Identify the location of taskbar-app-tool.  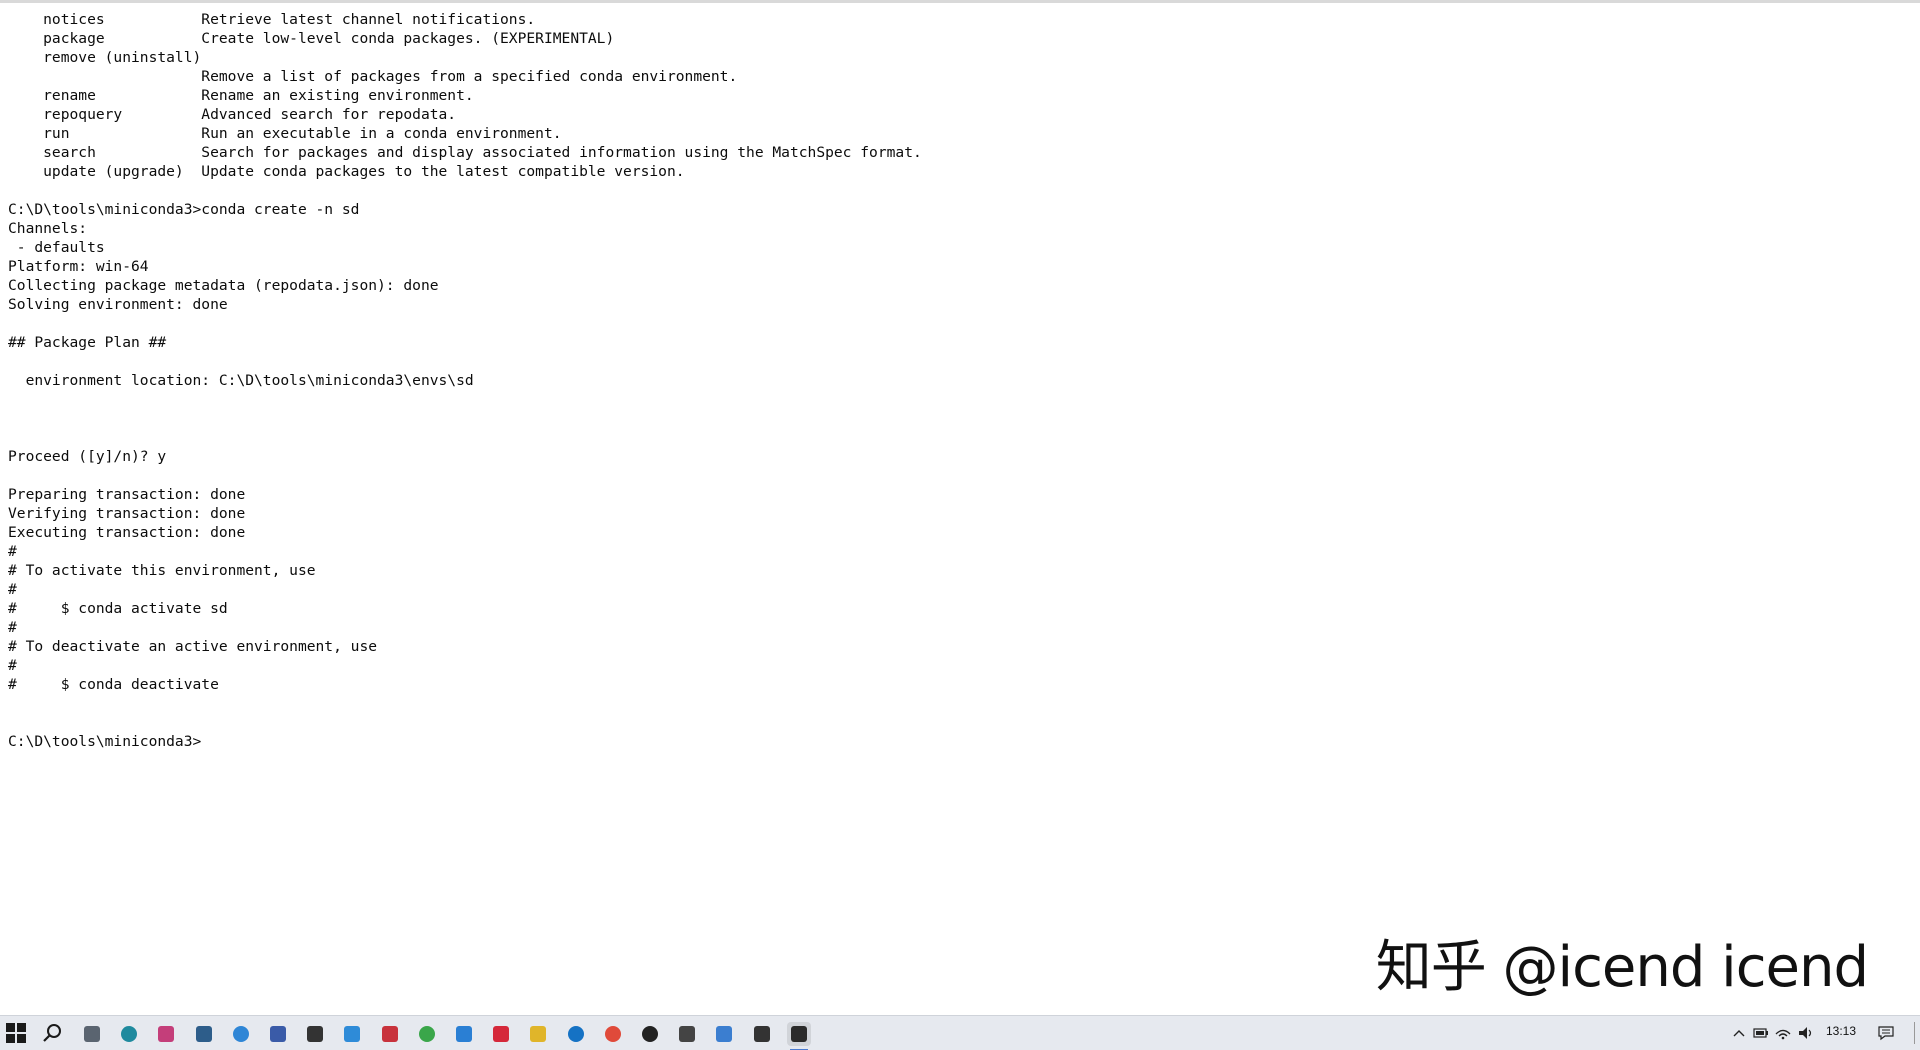
(687, 1034).